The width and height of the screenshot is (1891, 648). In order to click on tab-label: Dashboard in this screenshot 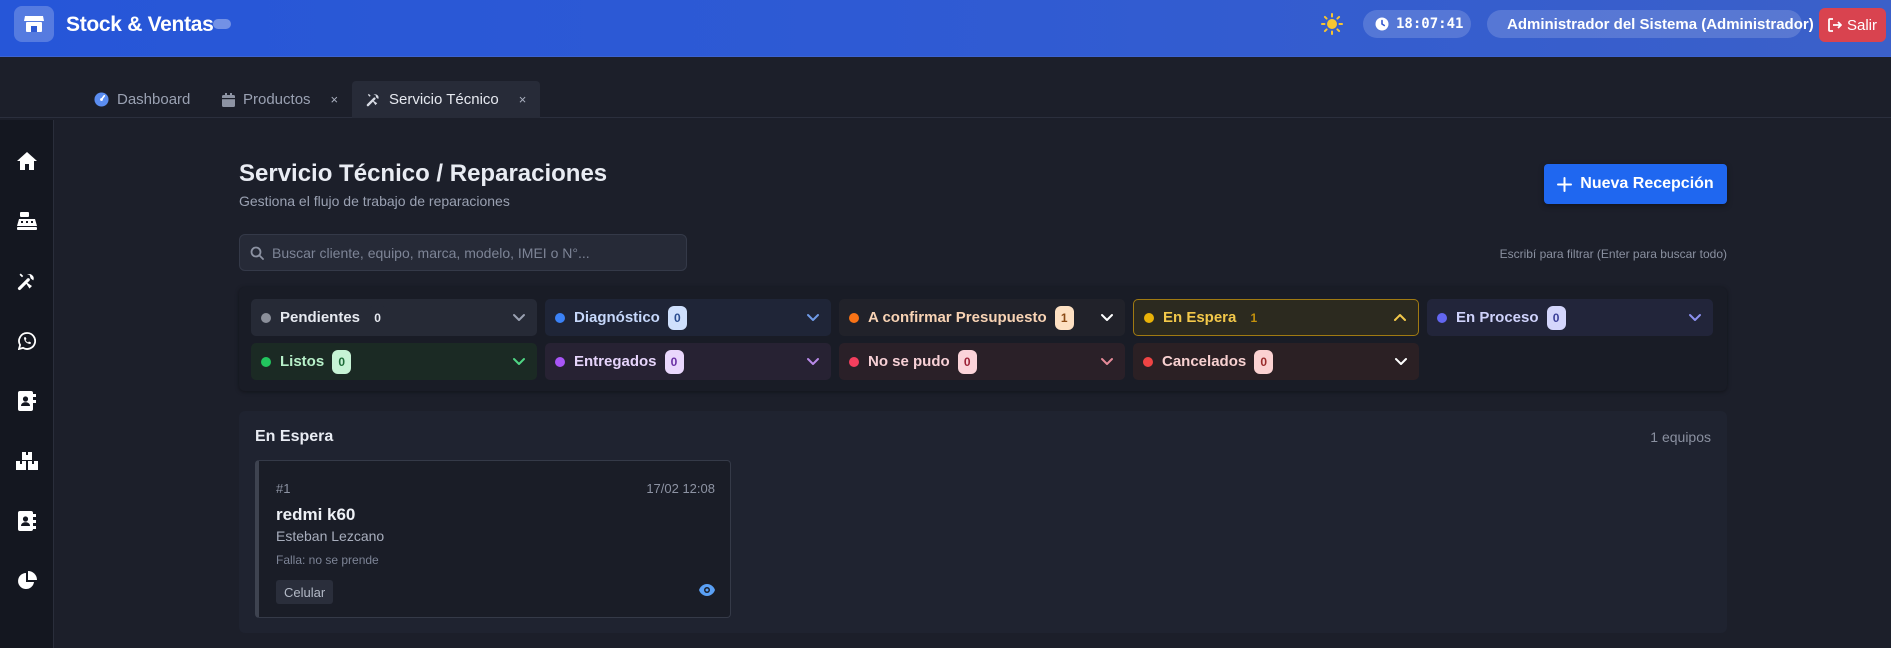, I will do `click(154, 99)`.